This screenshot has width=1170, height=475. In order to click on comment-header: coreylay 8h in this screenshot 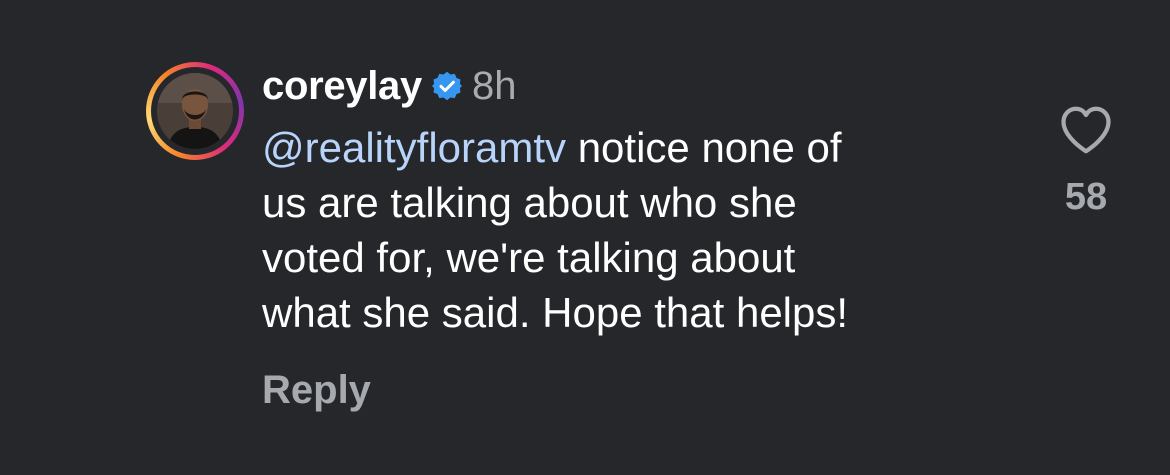, I will do `click(389, 86)`.